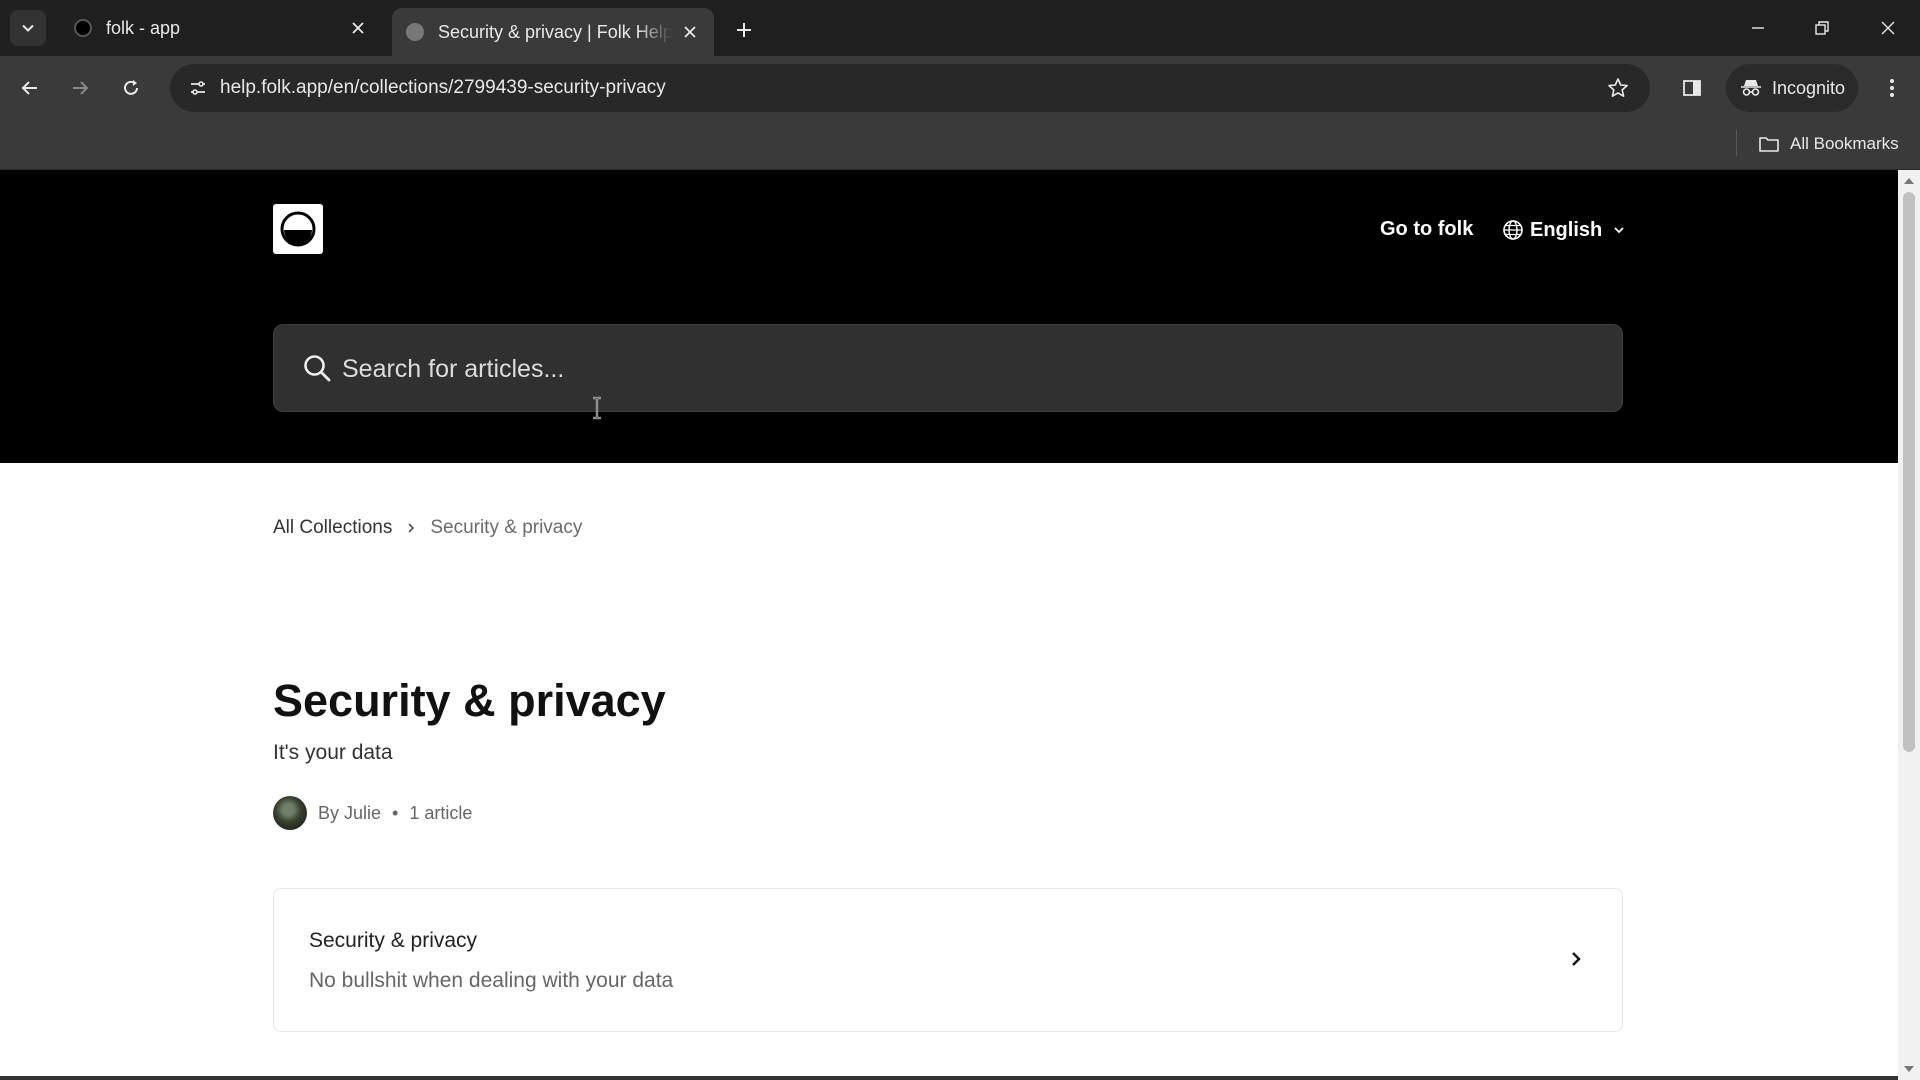 The width and height of the screenshot is (1920, 1080). Describe the element at coordinates (1426, 229) in the screenshot. I see `go-to-folk-link: Go to folk` at that location.